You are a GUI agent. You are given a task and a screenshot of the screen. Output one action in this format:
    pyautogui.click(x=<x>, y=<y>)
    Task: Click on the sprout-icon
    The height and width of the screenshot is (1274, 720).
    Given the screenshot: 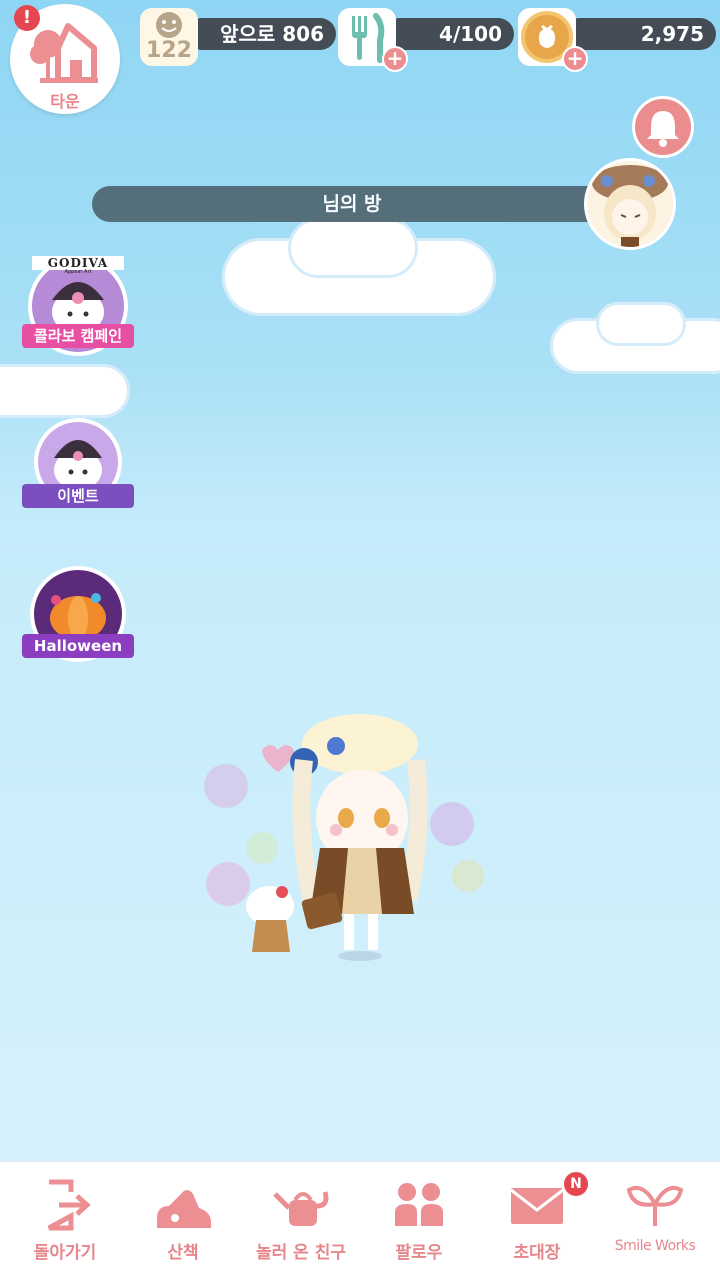 What is the action you would take?
    pyautogui.click(x=655, y=1205)
    